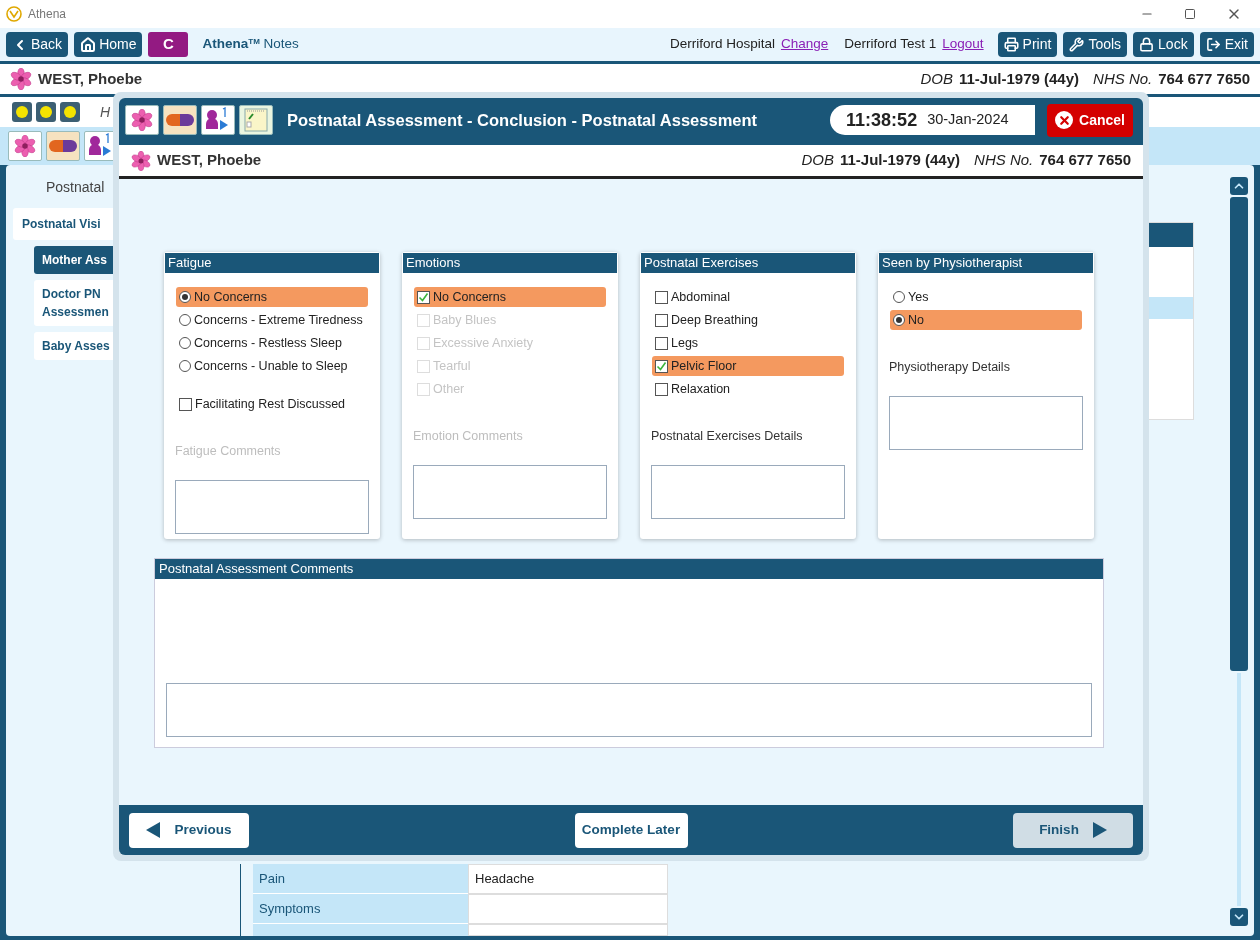  Describe the element at coordinates (256, 120) in the screenshot. I see `notepad-icon` at that location.